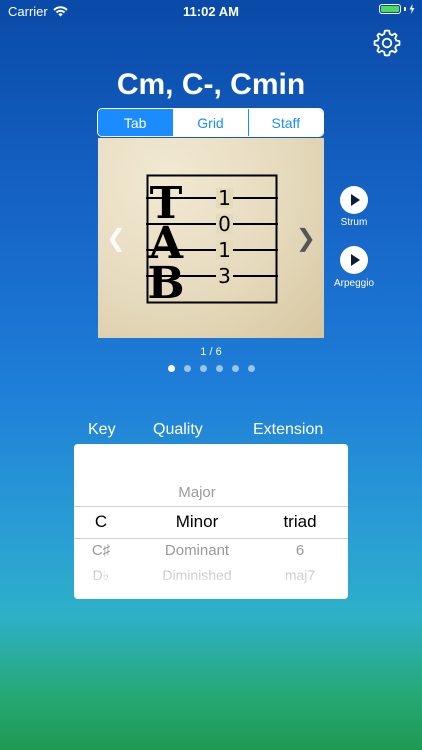  I want to click on picker-key-selected: C, so click(101, 522).